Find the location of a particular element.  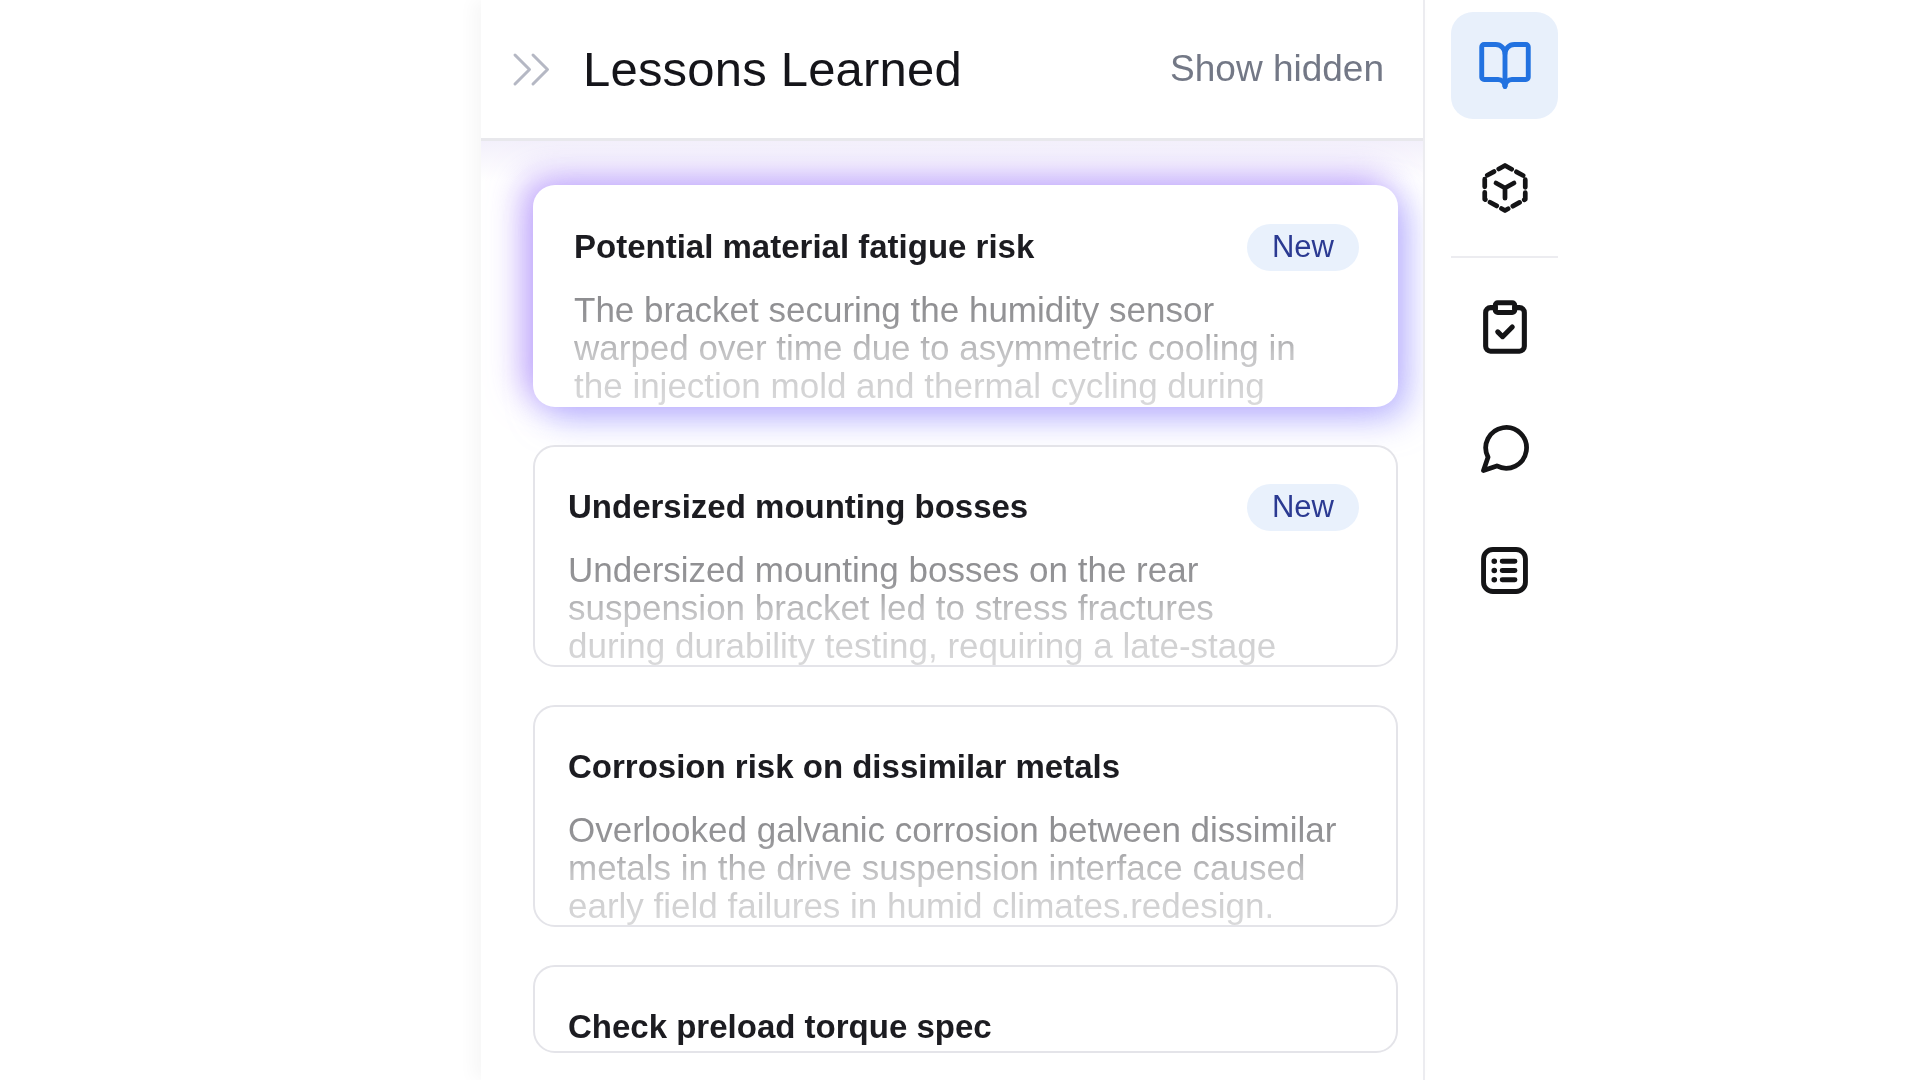

lesson-title: Corrosion risk on dissimilar metals is located at coordinates (844, 767).